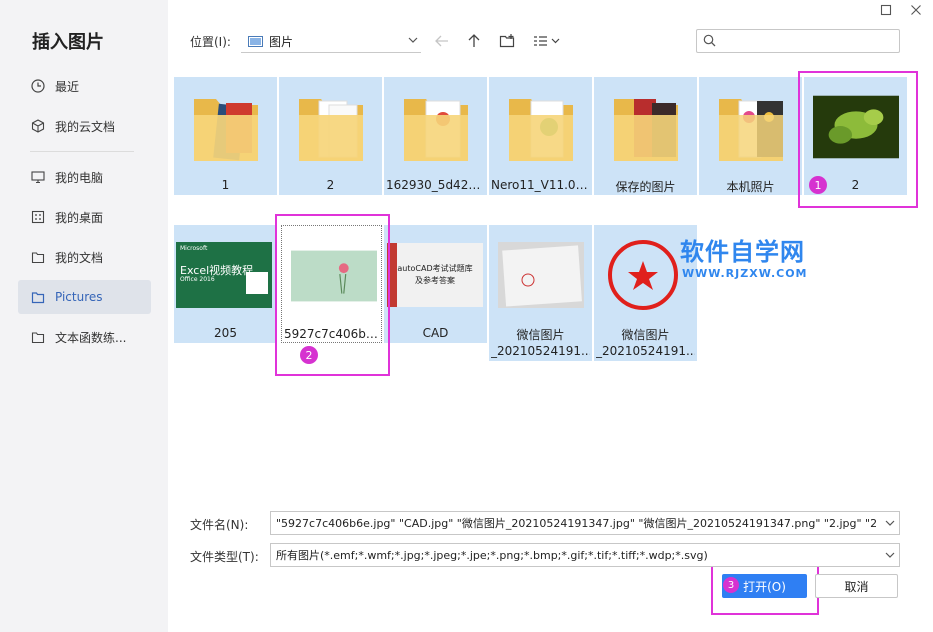  I want to click on arrow-left-icon, so click(441, 41).